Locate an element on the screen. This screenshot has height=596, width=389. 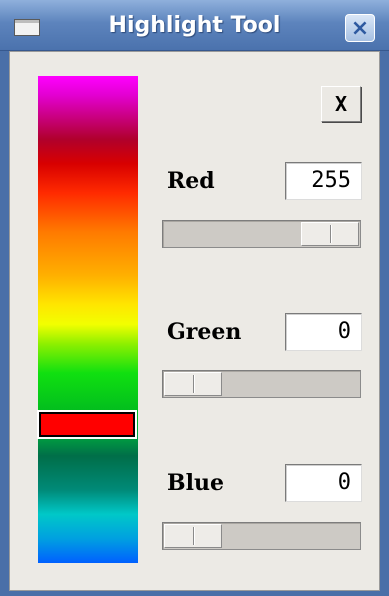
green-slider is located at coordinates (261, 384).